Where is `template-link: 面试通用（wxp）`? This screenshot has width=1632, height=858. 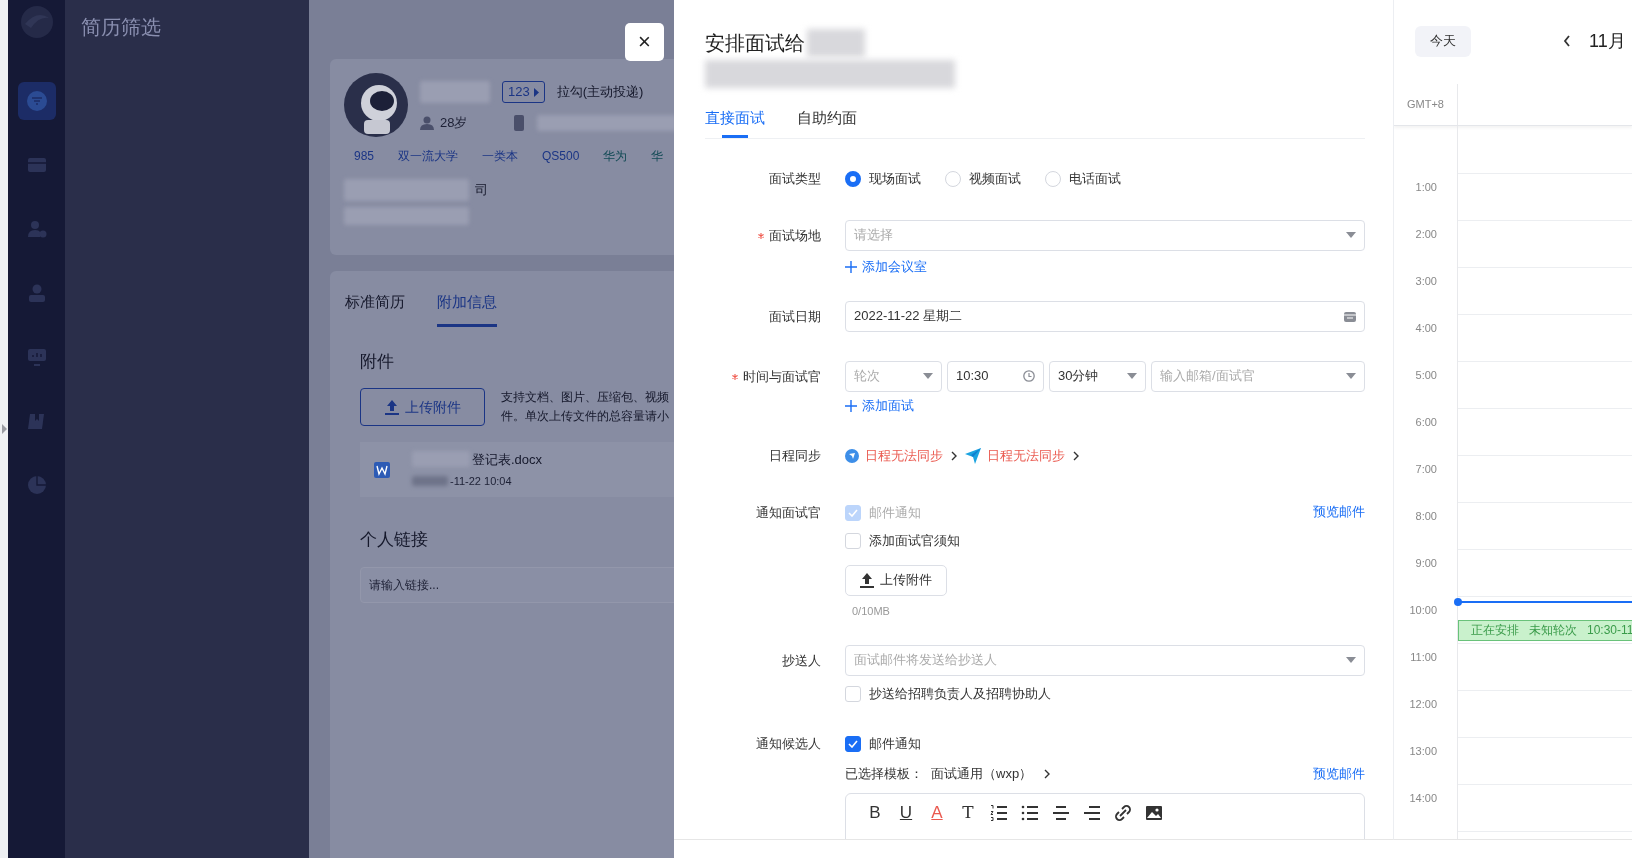
template-link: 面试通用（wxp） is located at coordinates (991, 773).